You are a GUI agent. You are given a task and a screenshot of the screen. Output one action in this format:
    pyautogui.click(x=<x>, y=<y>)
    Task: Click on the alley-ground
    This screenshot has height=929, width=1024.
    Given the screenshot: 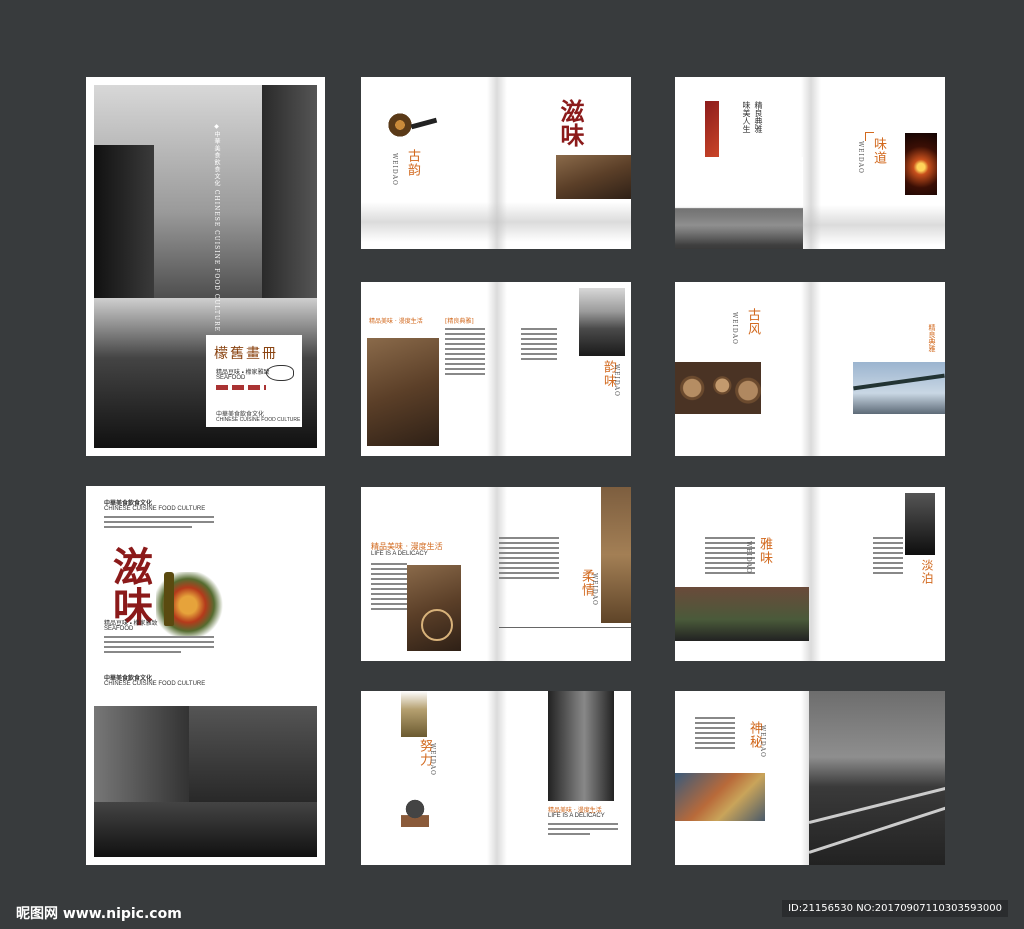 What is the action you would take?
    pyautogui.click(x=205, y=829)
    